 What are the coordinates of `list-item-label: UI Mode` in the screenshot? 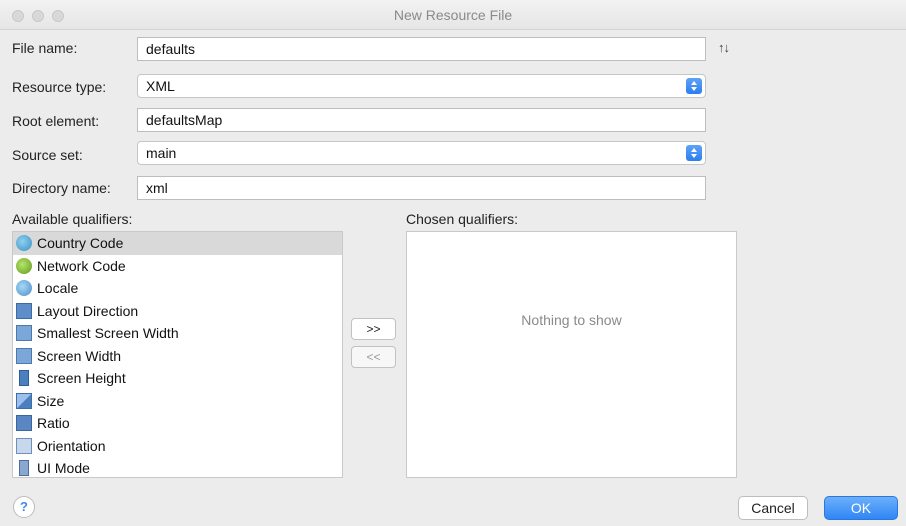 It's located at (63, 468).